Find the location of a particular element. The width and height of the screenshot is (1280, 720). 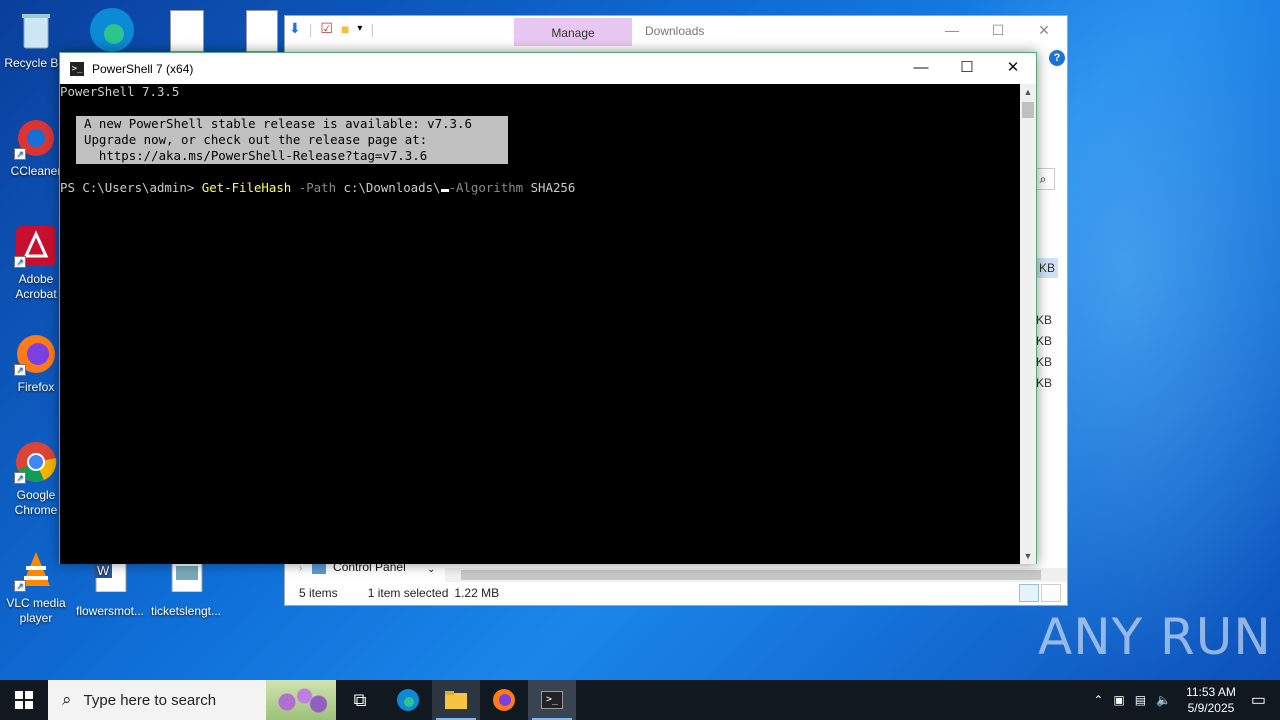

powershell-titlebar: >_ PowerShell 7 (x64) — ☐ ✕ is located at coordinates (548, 68).